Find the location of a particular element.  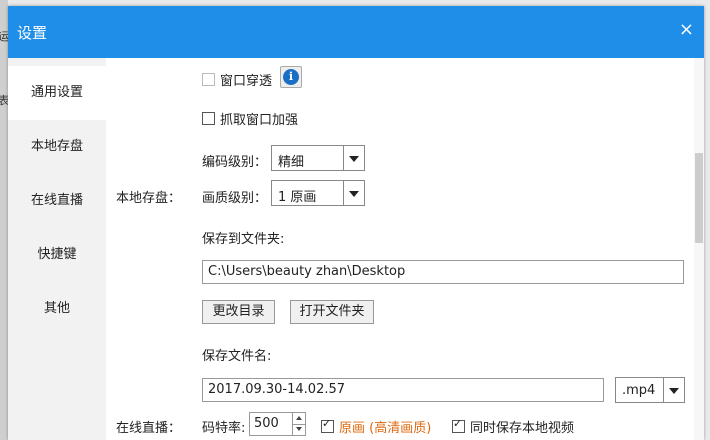

info-button: i is located at coordinates (291, 77).